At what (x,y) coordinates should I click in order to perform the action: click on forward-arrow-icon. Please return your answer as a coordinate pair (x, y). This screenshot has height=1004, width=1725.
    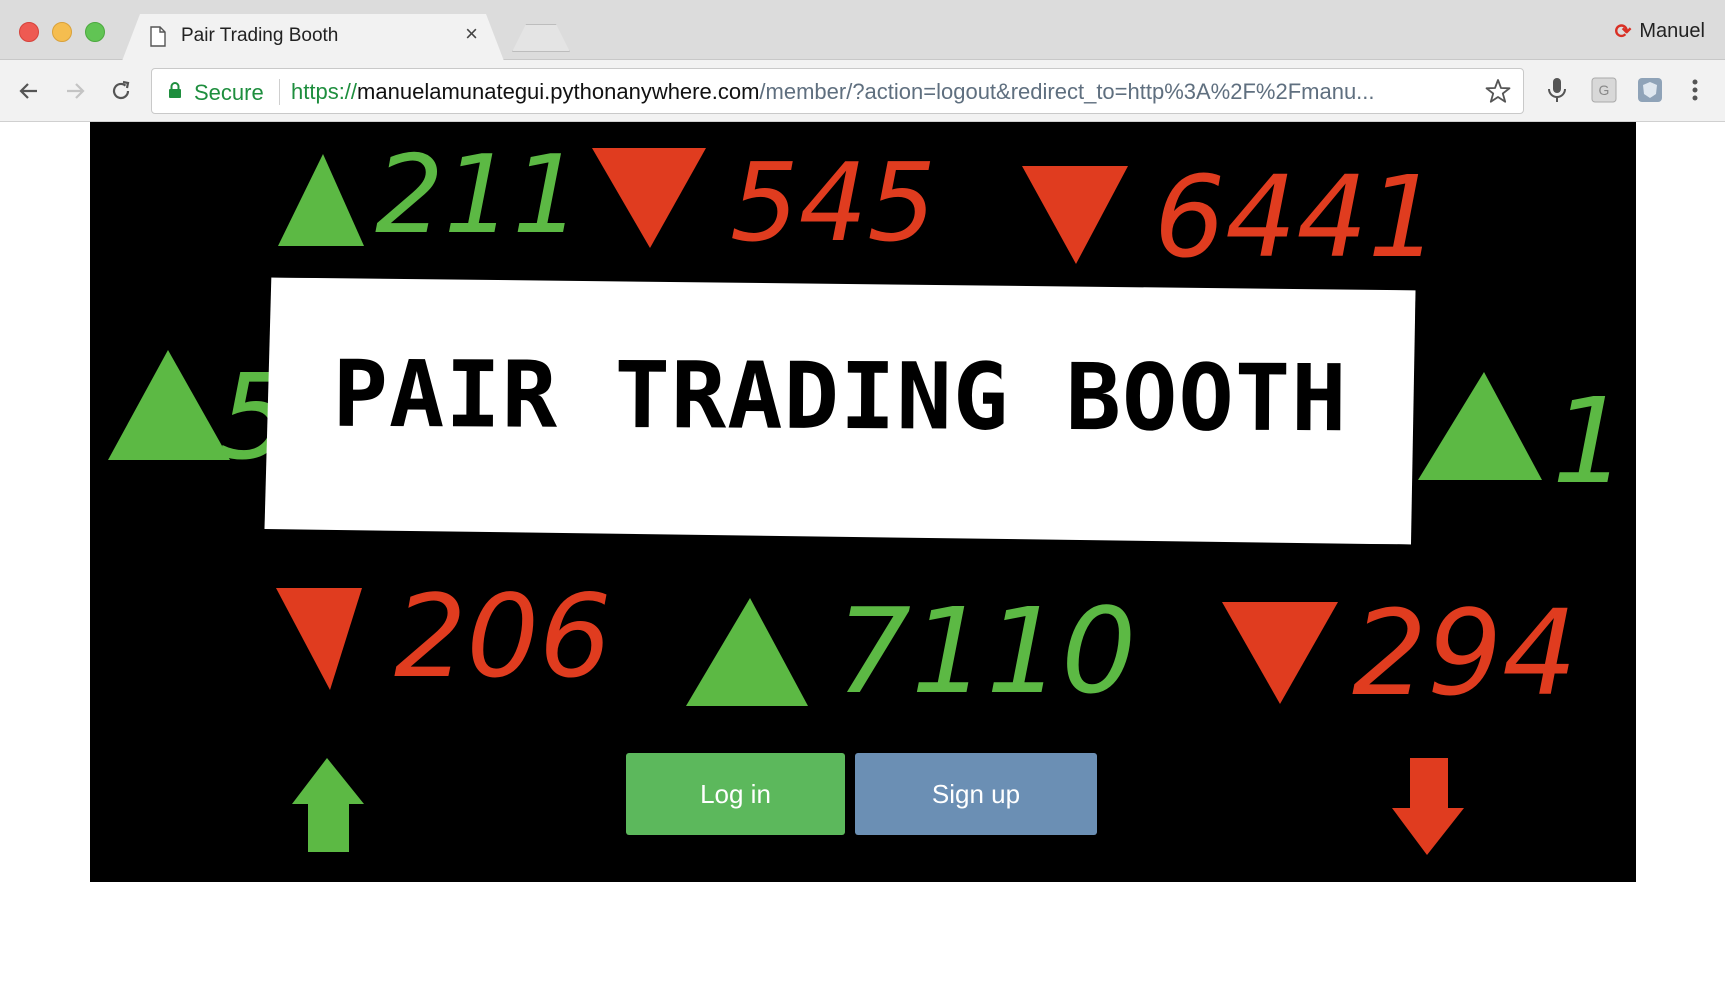
    Looking at the image, I should click on (76, 91).